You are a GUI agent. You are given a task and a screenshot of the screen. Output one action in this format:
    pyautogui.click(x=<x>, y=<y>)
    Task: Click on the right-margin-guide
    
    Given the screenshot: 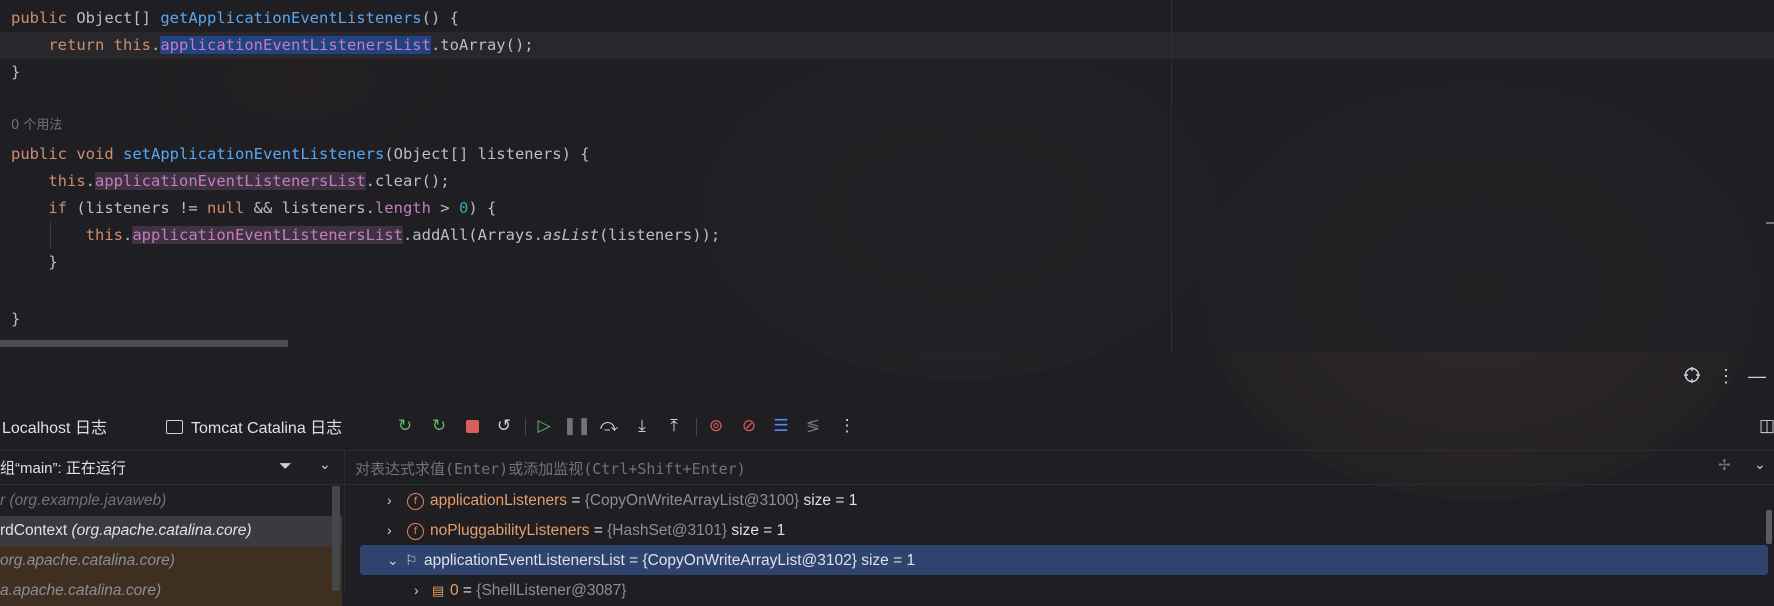 What is the action you would take?
    pyautogui.click(x=1171, y=176)
    